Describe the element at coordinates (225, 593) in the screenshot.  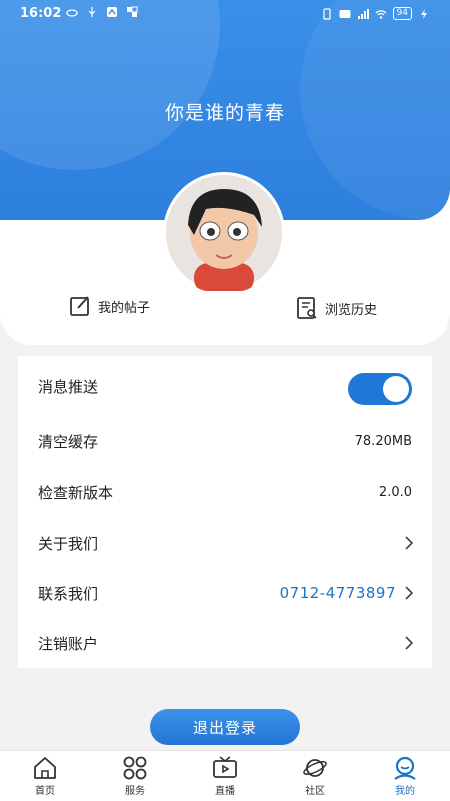
I see `contact-us-row: 联系我们 0712-4773897` at that location.